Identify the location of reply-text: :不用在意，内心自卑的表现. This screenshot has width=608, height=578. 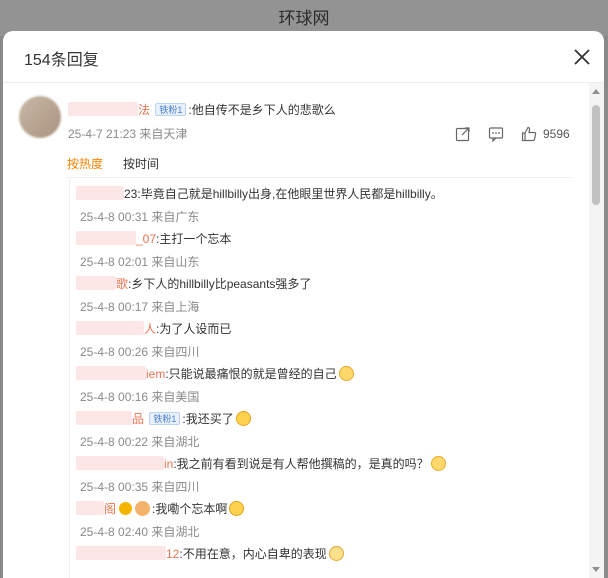
(253, 554).